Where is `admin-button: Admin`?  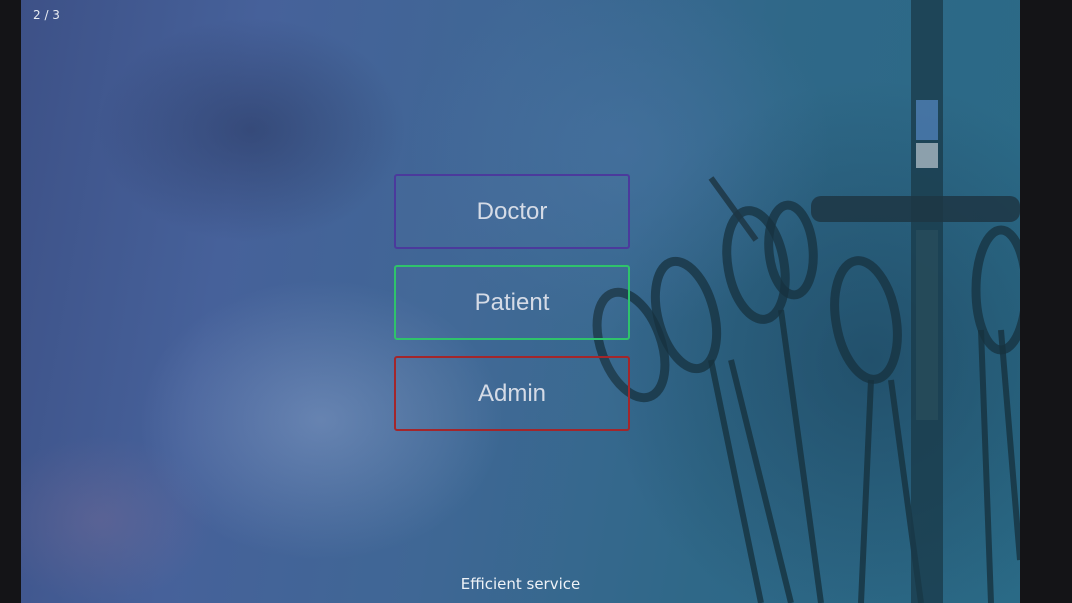 admin-button: Admin is located at coordinates (512, 393).